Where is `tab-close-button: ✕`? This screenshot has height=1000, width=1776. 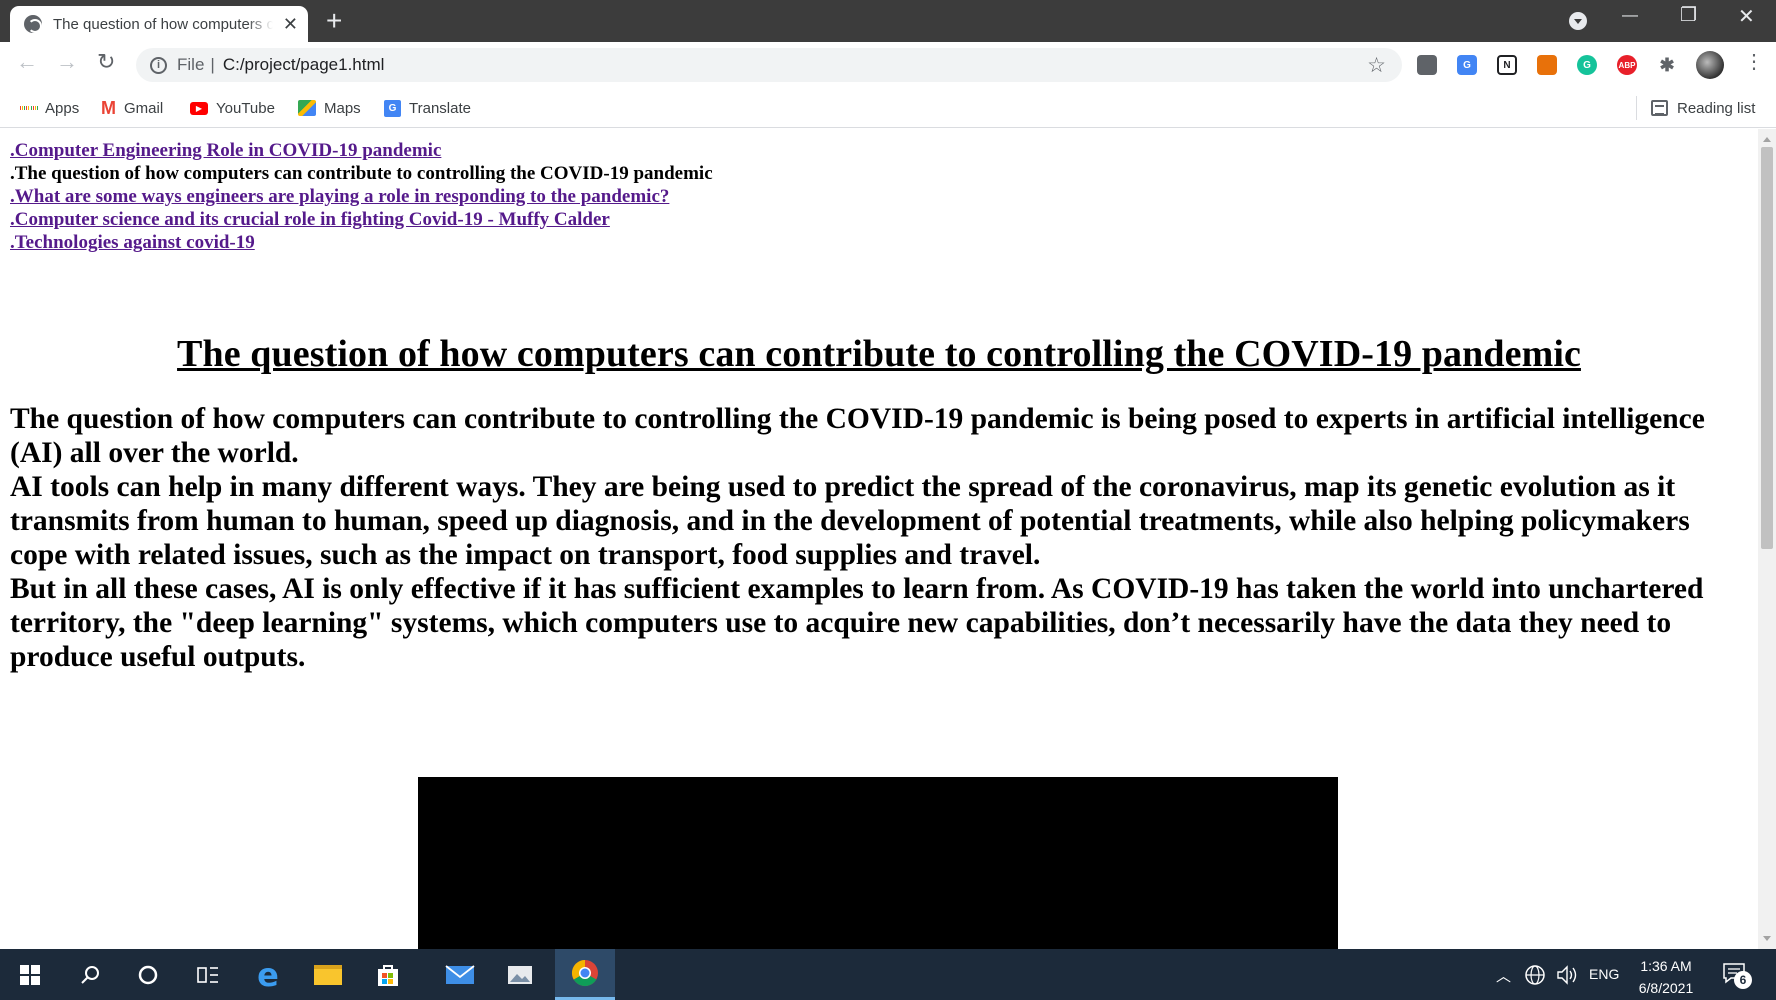 tab-close-button: ✕ is located at coordinates (290, 24).